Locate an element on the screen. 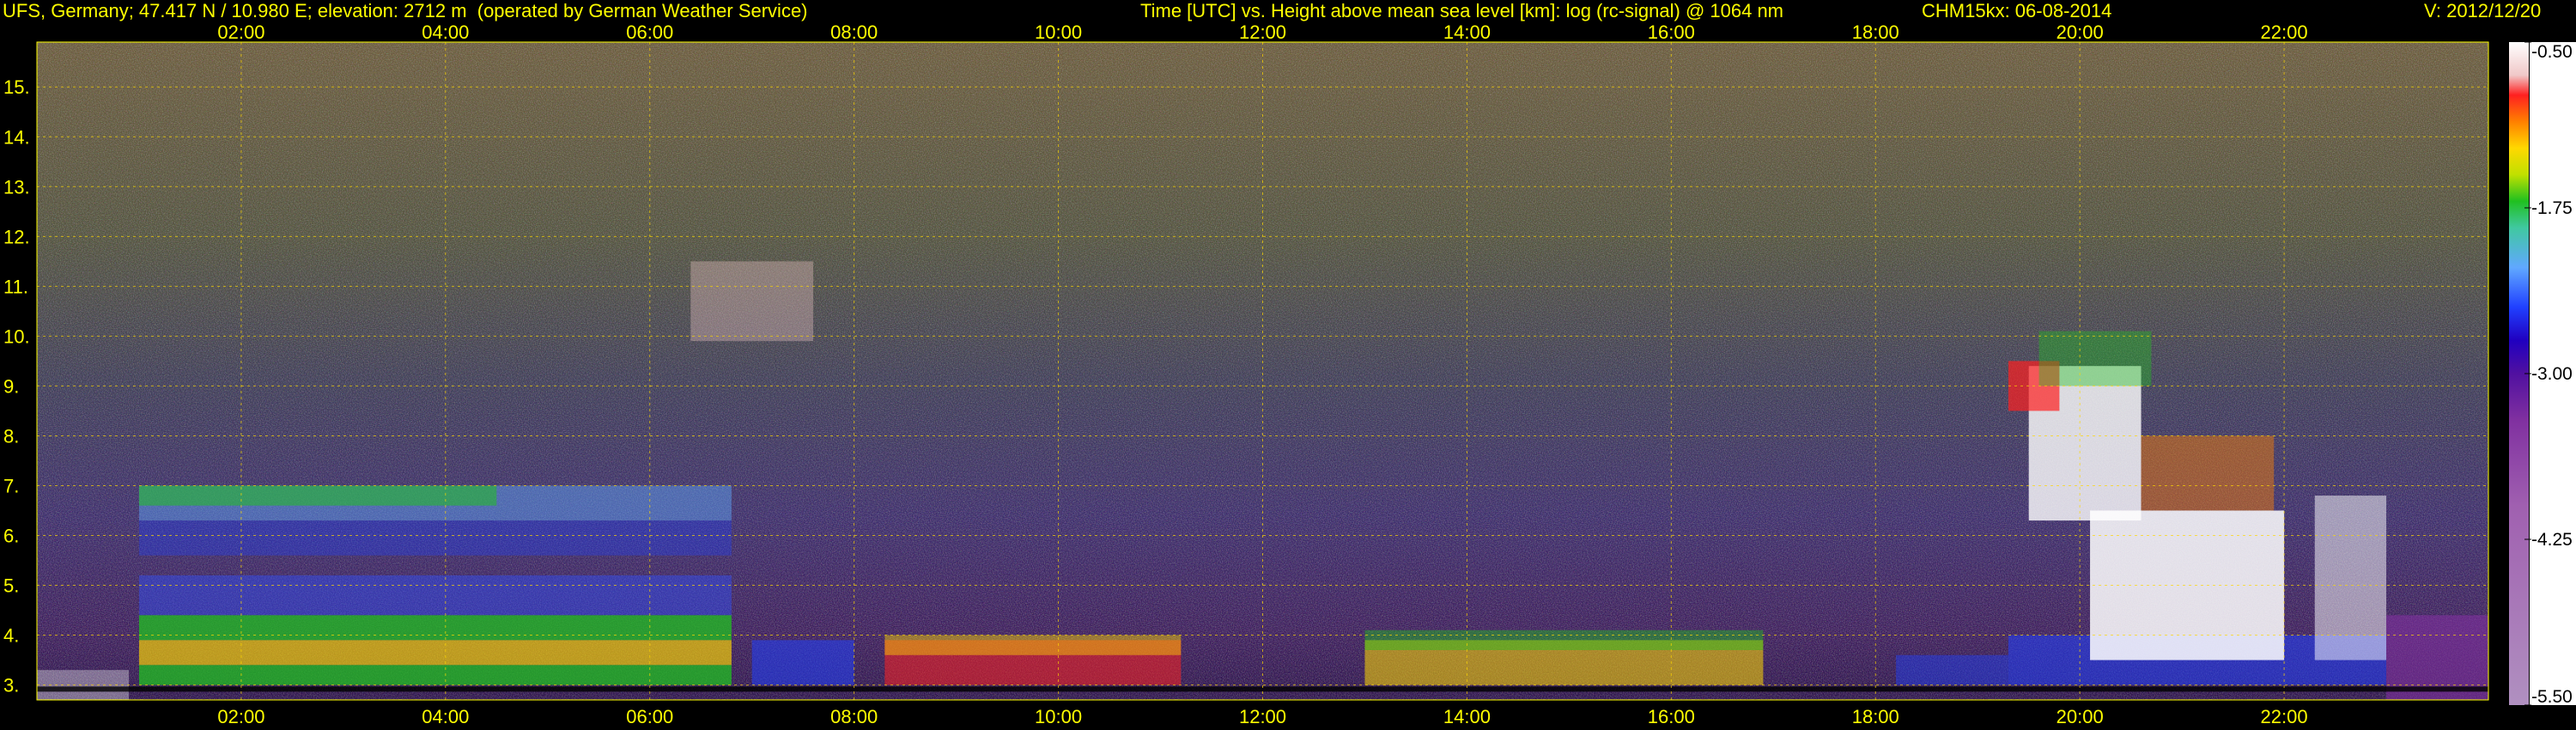 The image size is (2576, 730). colorbar: -0.50 -1.75 -3.00 -4.25 -5.50 is located at coordinates (2543, 374).